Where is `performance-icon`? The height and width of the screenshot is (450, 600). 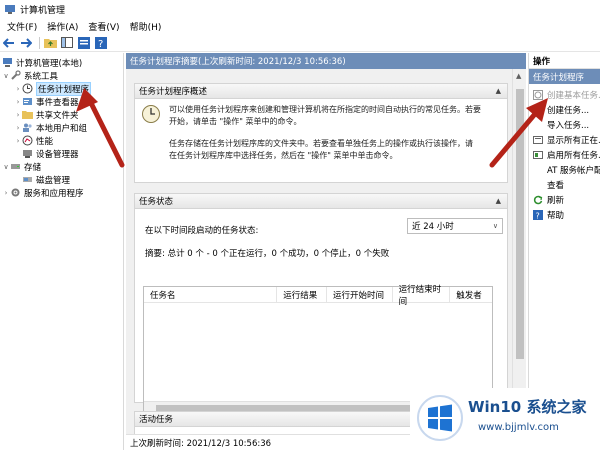 performance-icon is located at coordinates (27, 140).